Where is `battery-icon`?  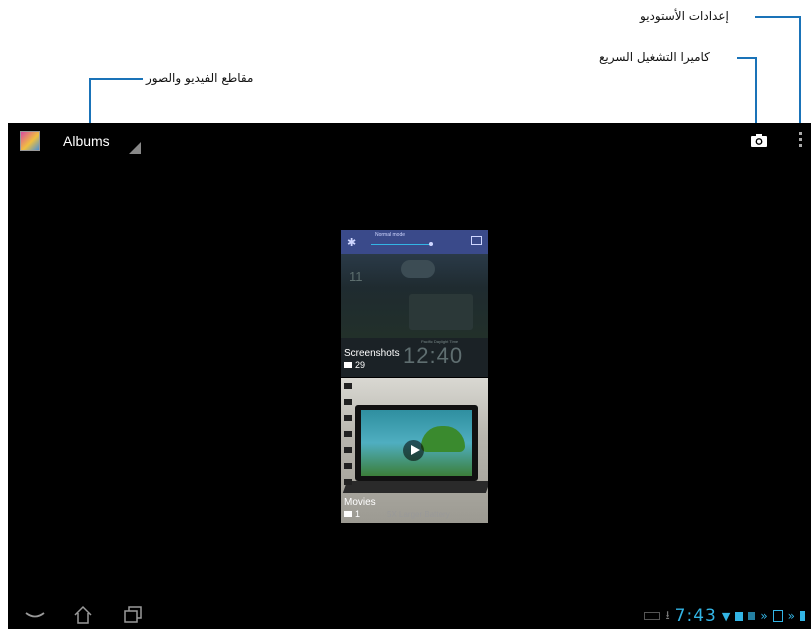
battery-icon is located at coordinates (802, 616).